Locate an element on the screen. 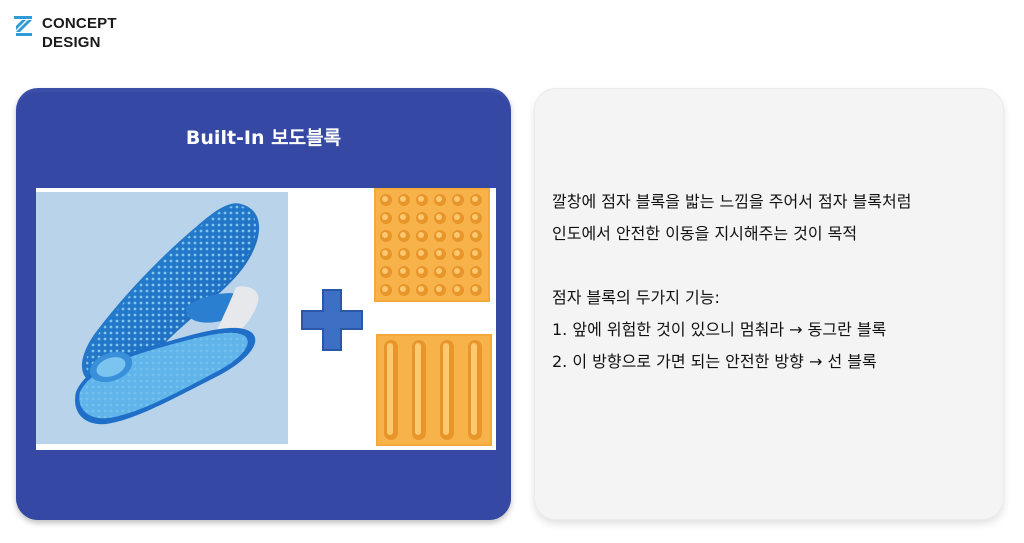 This screenshot has width=1024, height=543. description-line: 점자 블록의 두가지 기능: is located at coordinates (636, 297).